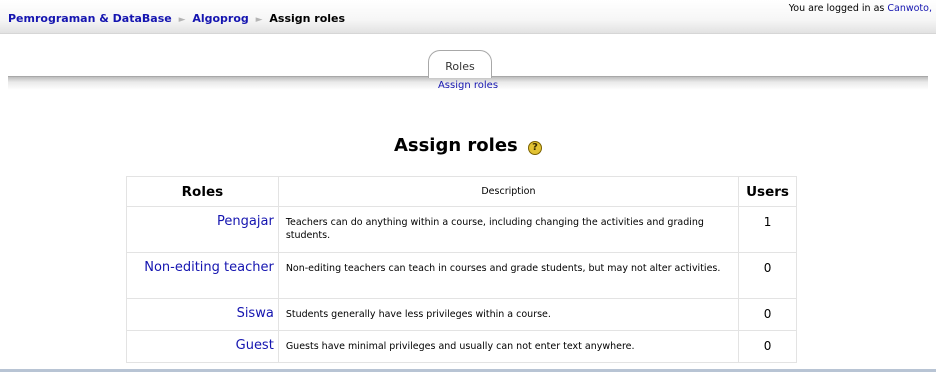 Image resolution: width=936 pixels, height=375 pixels. What do you see at coordinates (255, 345) in the screenshot?
I see `role-link-guest: Guest` at bounding box center [255, 345].